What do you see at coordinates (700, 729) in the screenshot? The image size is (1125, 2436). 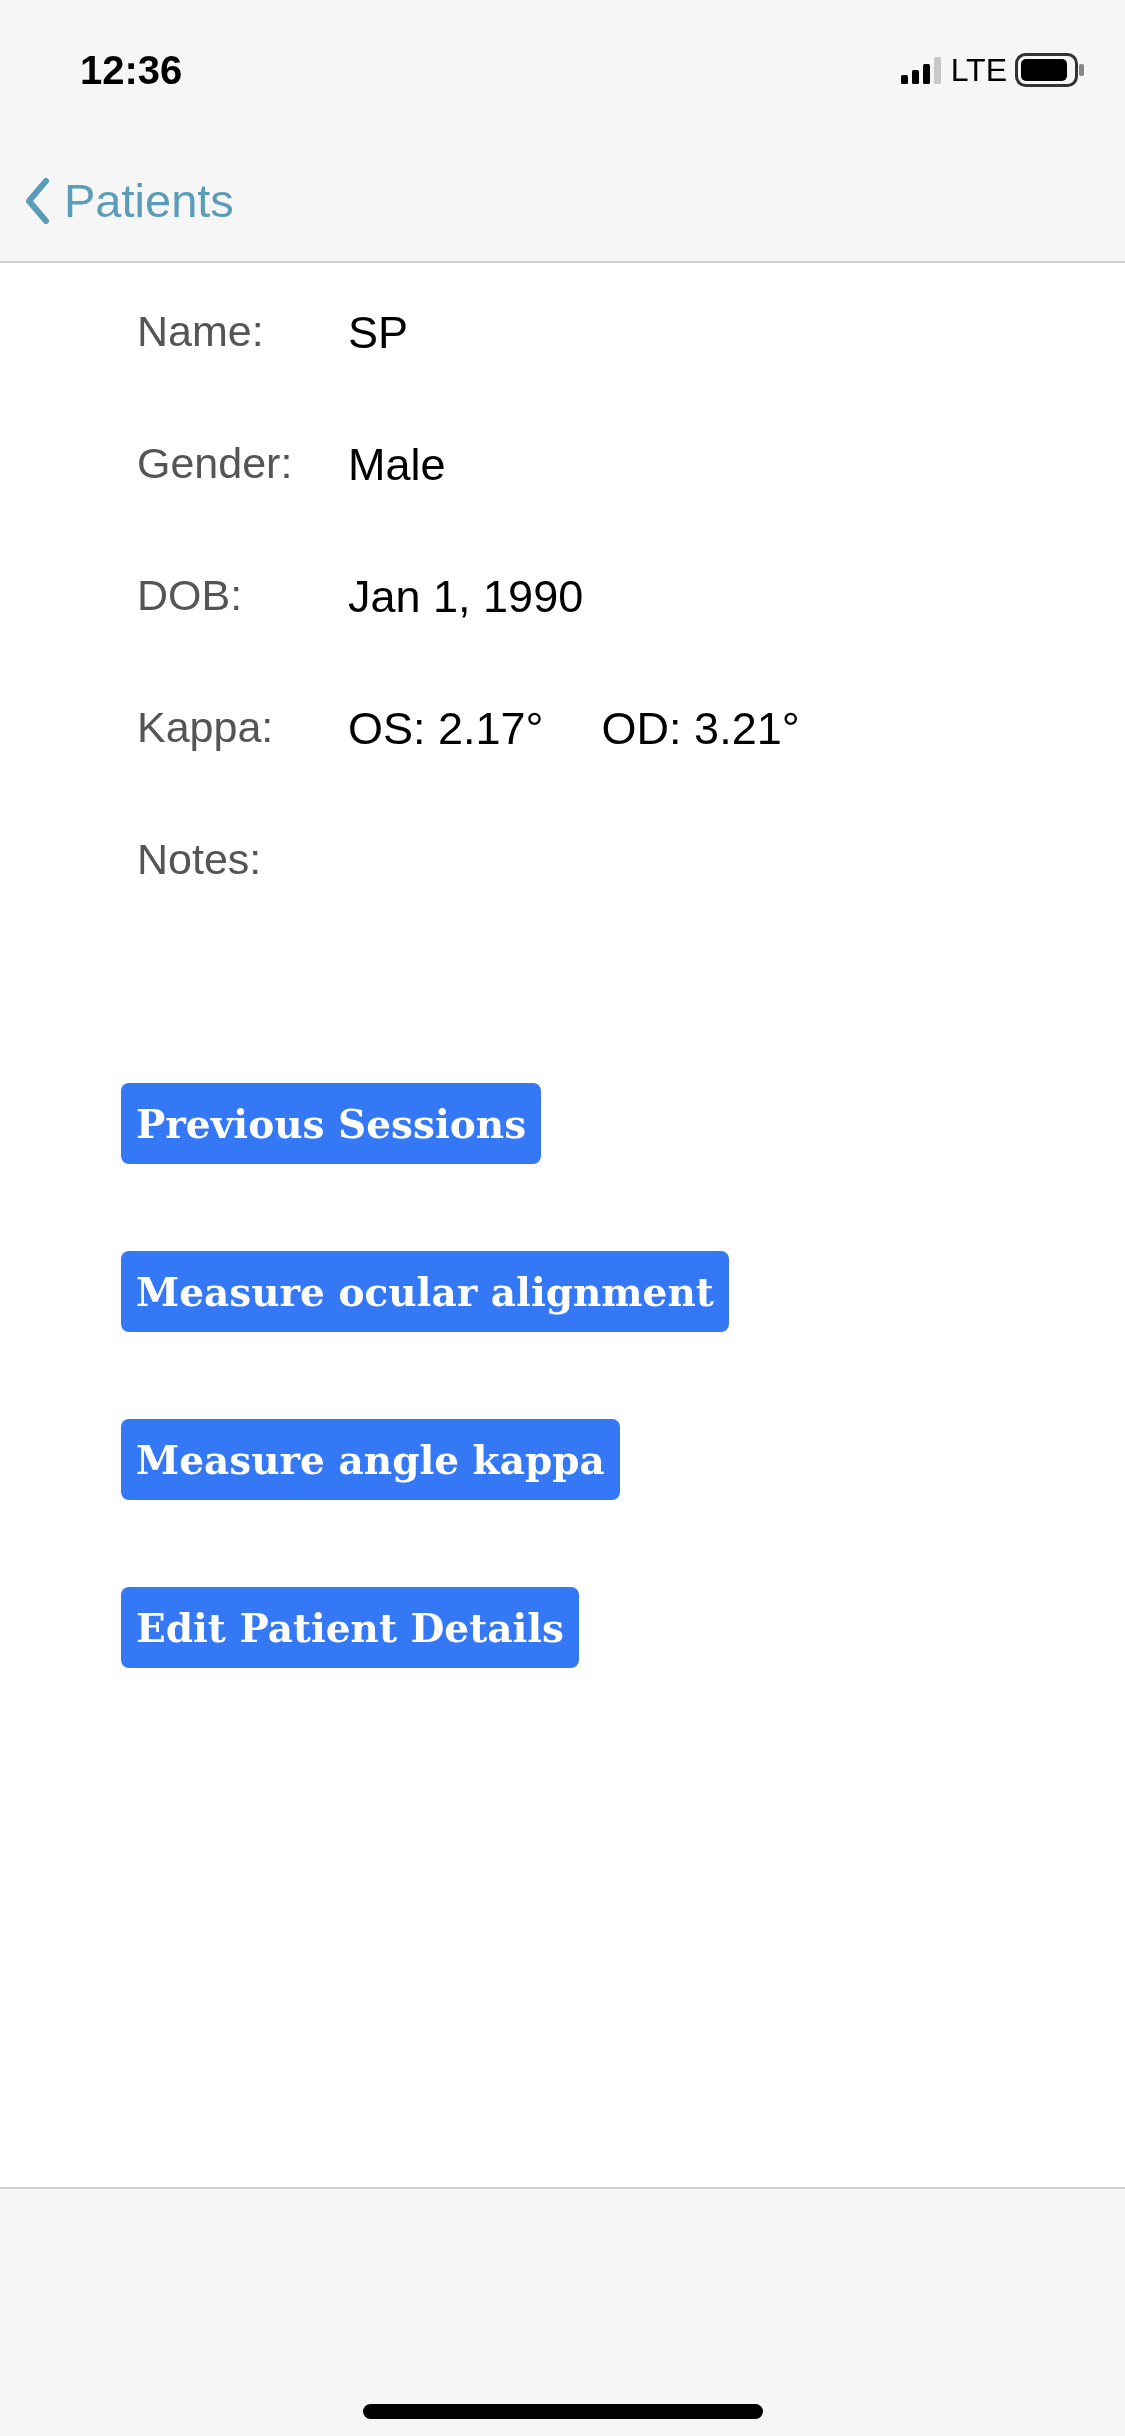 I see `field-value: OD: 3.21°` at bounding box center [700, 729].